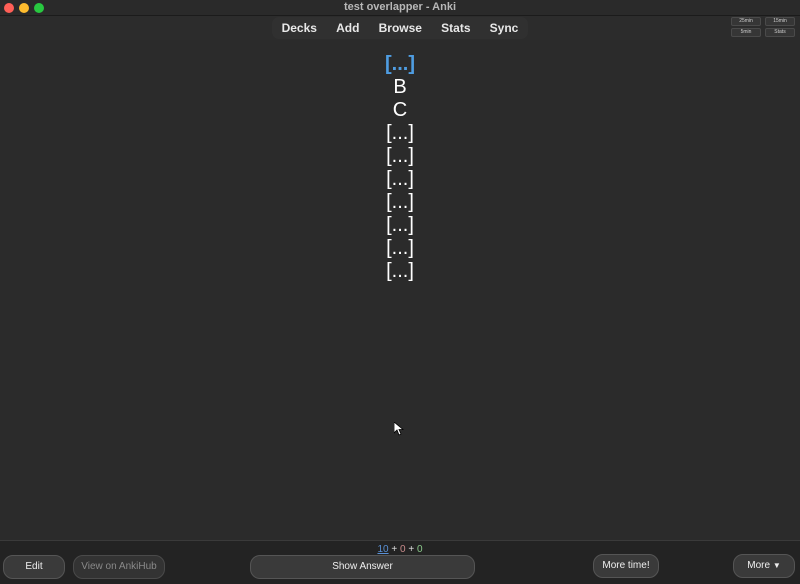  What do you see at coordinates (34, 567) in the screenshot?
I see `edit-button: Edit` at bounding box center [34, 567].